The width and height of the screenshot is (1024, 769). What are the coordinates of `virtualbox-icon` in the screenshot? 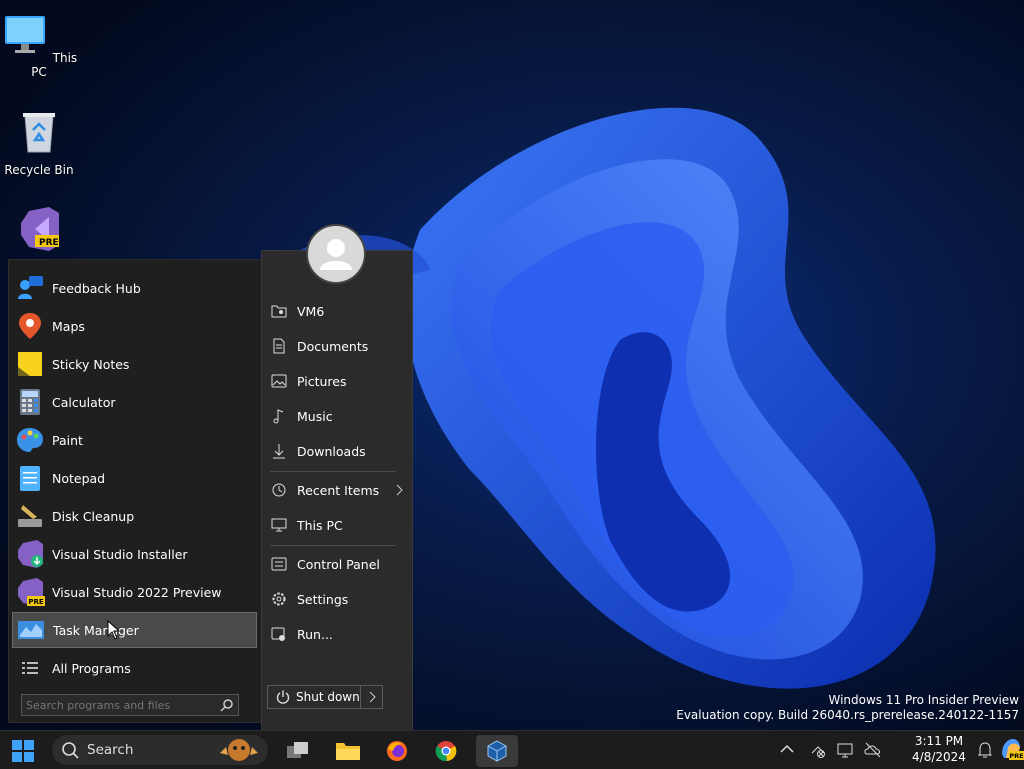 It's located at (497, 751).